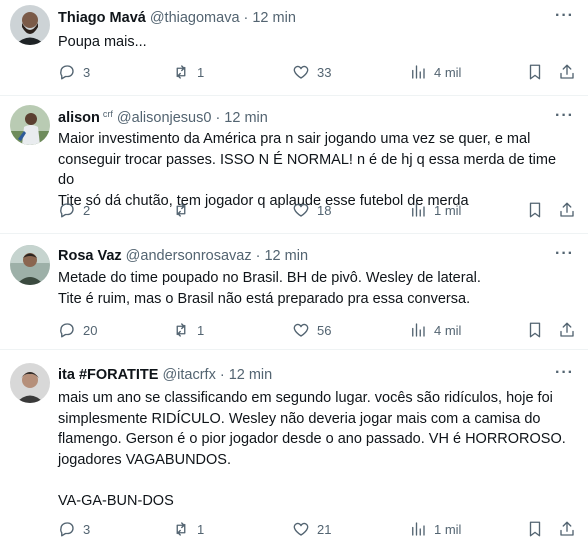 The height and width of the screenshot is (552, 588). I want to click on tweet-header: Thiago Mavá @thiagomava · 12 min ···, so click(316, 17).